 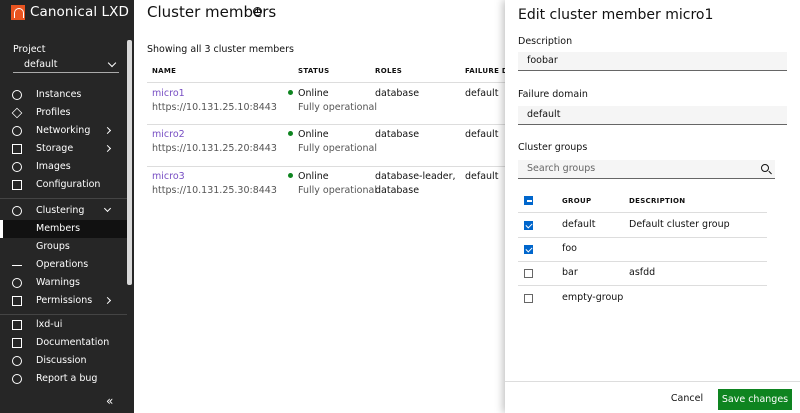 What do you see at coordinates (60, 210) in the screenshot?
I see `sidebar-item-label: Clustering` at bounding box center [60, 210].